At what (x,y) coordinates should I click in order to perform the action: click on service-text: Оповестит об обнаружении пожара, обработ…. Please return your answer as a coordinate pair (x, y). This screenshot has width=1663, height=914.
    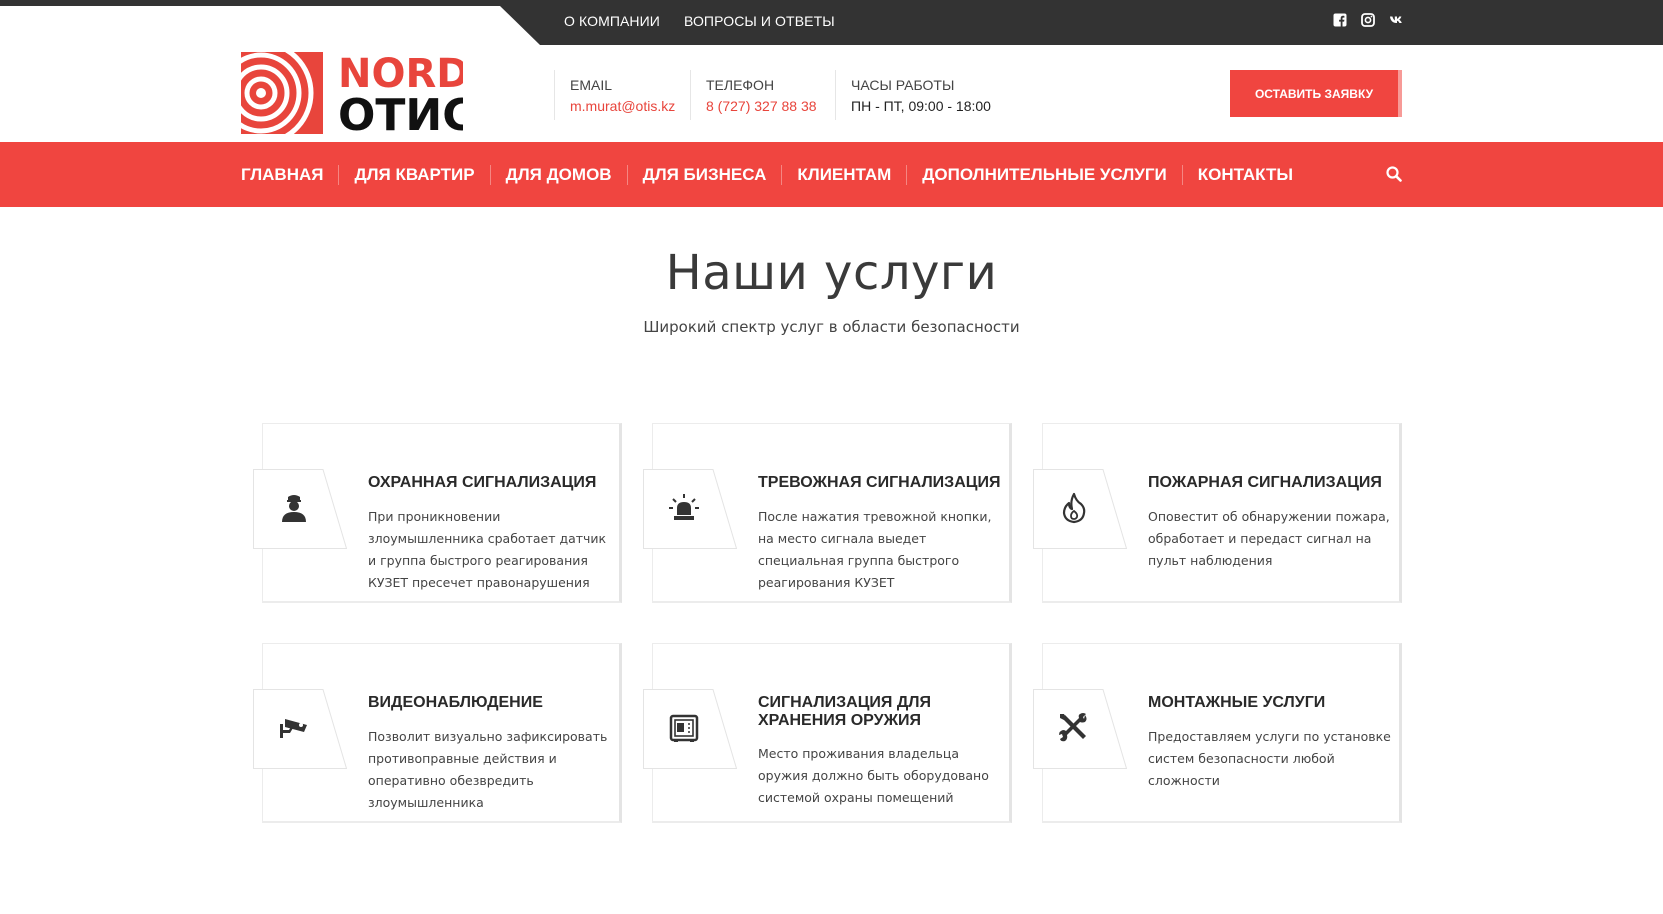
    Looking at the image, I should click on (1269, 538).